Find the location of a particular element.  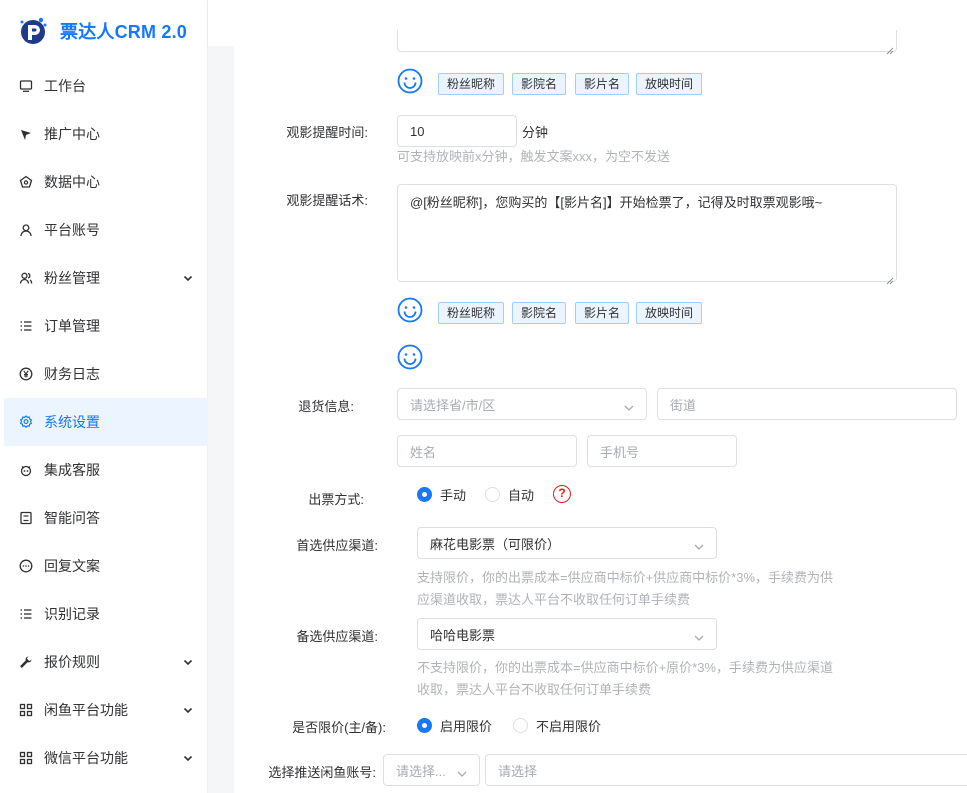

backup-channel-hint-2: 收取，票达人平台不收取任何订单手续费 is located at coordinates (534, 689).